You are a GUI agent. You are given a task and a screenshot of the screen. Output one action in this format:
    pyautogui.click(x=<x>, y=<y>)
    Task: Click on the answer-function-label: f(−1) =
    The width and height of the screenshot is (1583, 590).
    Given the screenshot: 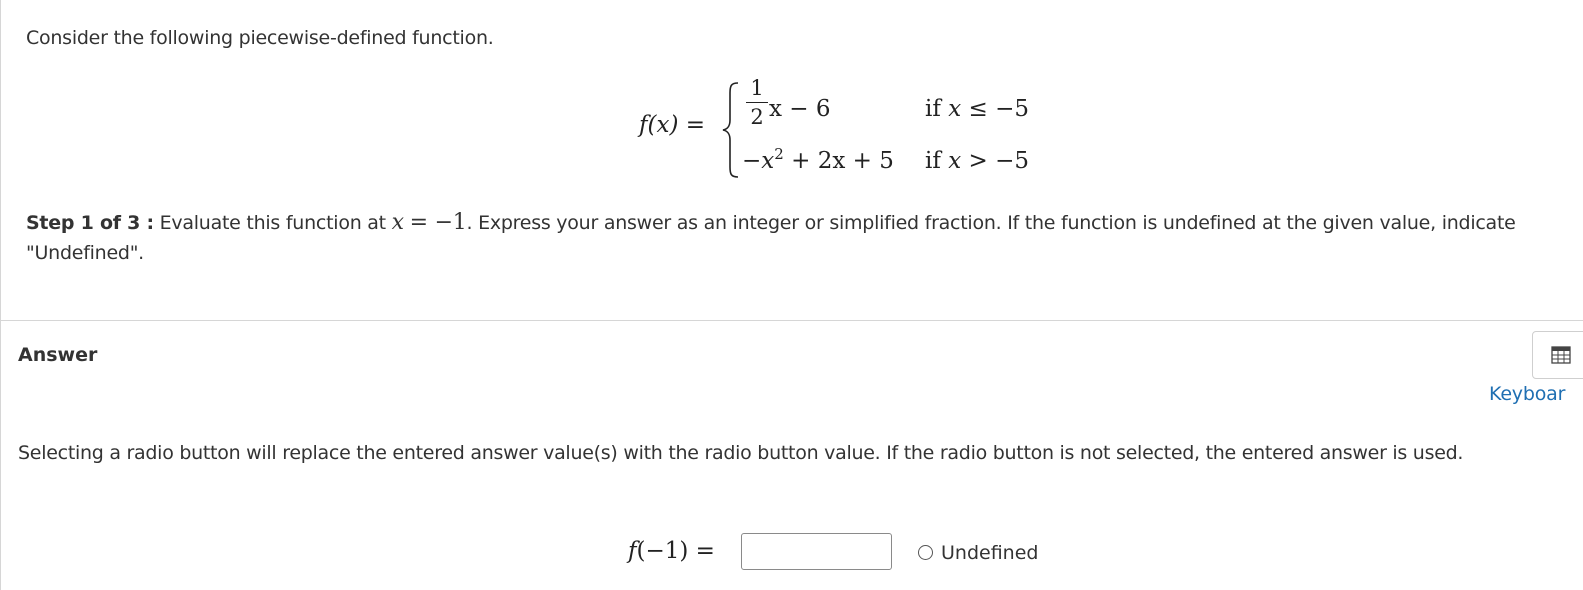 What is the action you would take?
    pyautogui.click(x=671, y=551)
    